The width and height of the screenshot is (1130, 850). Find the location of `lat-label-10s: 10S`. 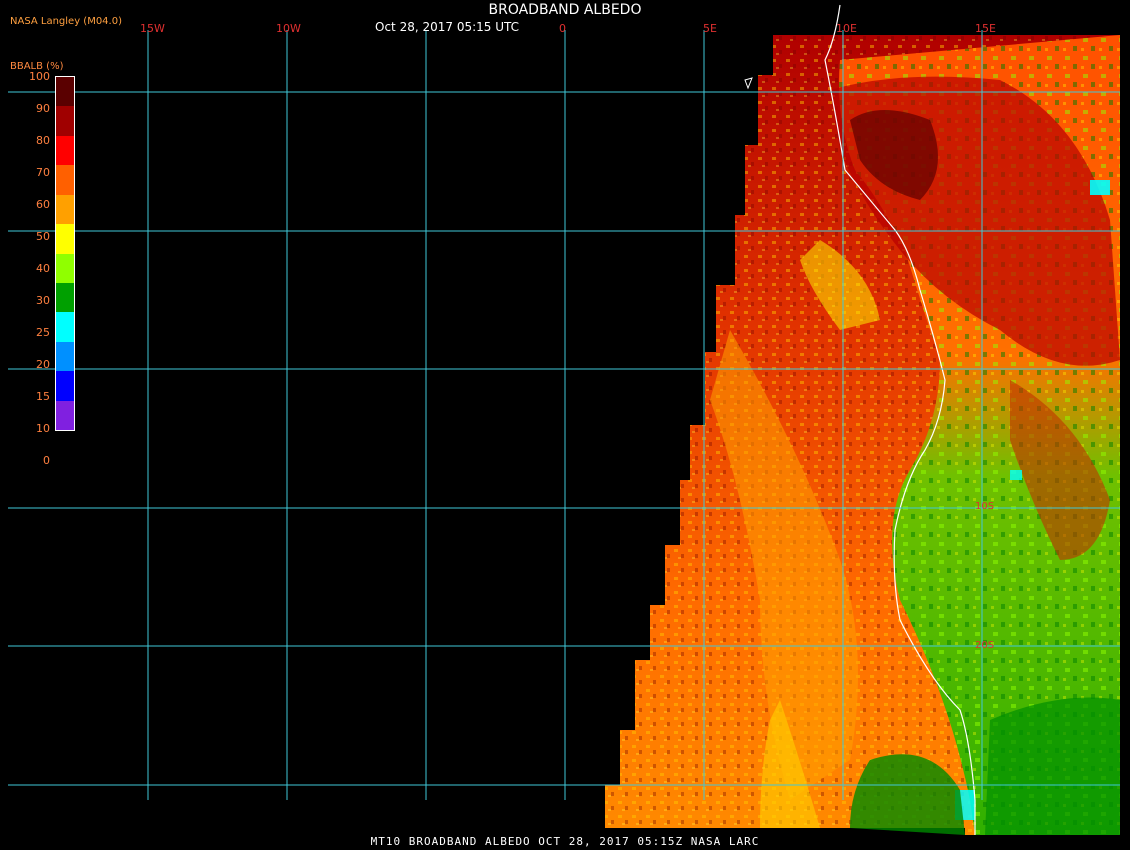

lat-label-10s: 10S is located at coordinates (985, 506).